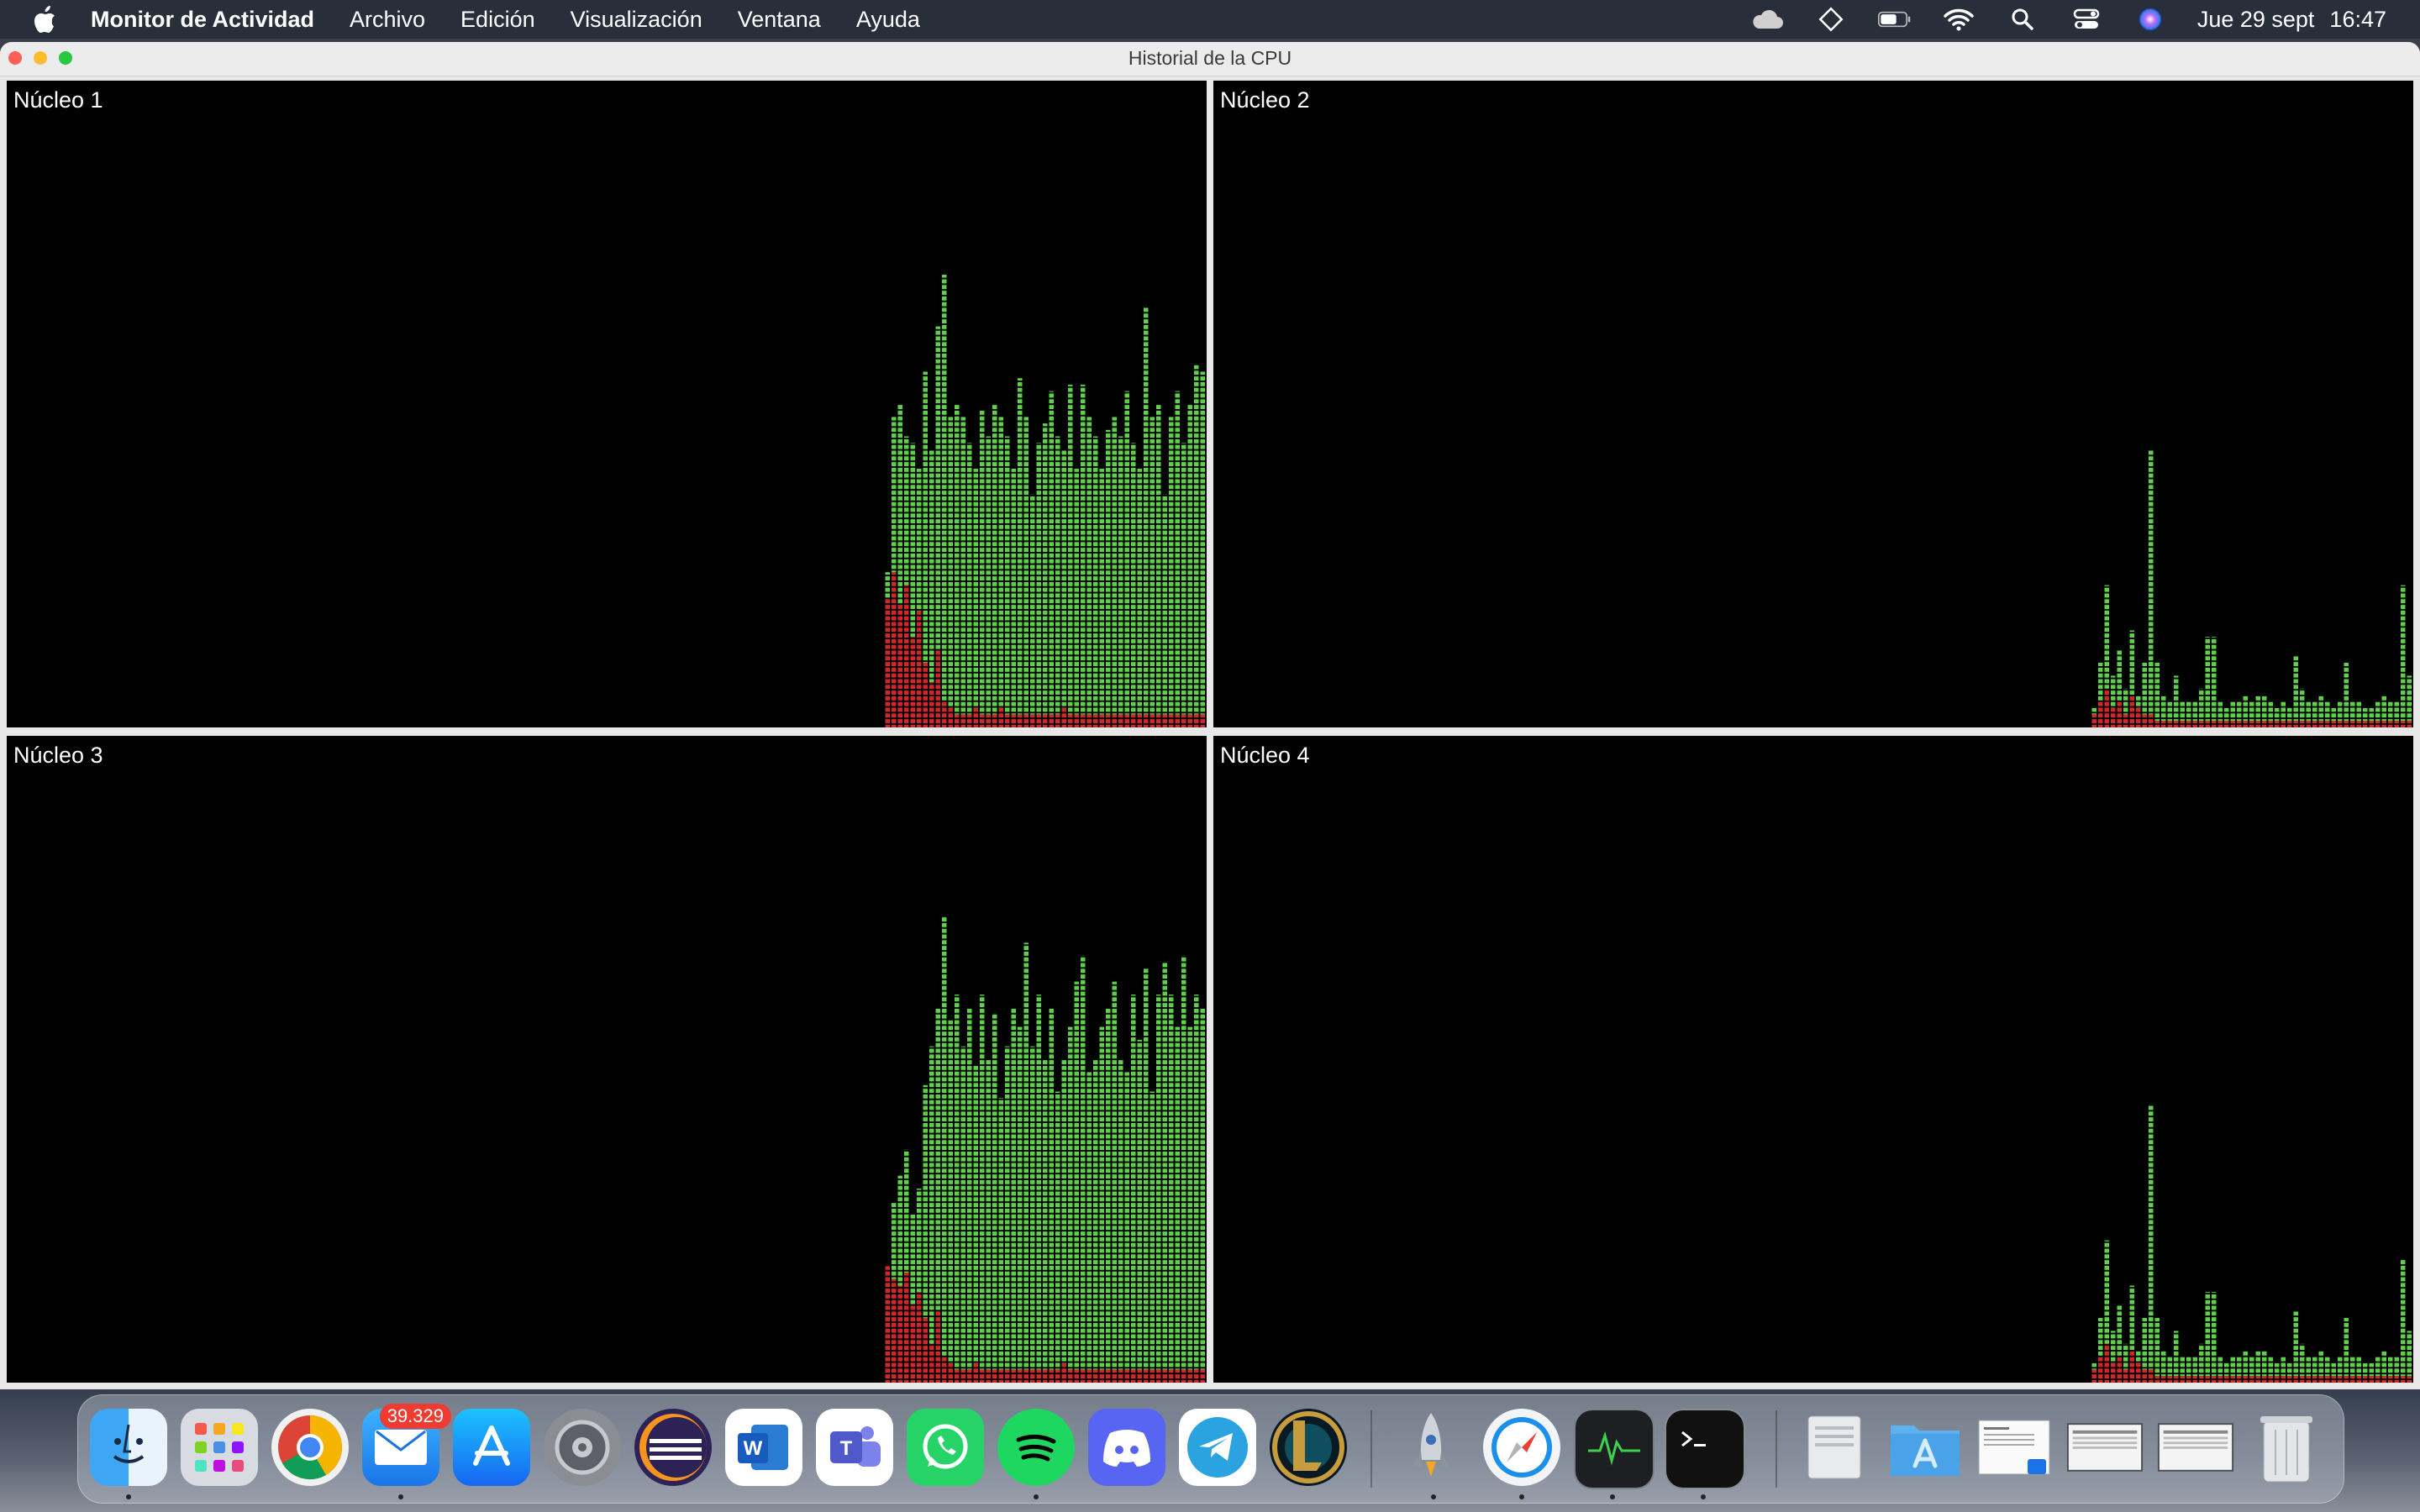 The width and height of the screenshot is (2420, 1512). What do you see at coordinates (46, 19) in the screenshot?
I see `apple-icon` at bounding box center [46, 19].